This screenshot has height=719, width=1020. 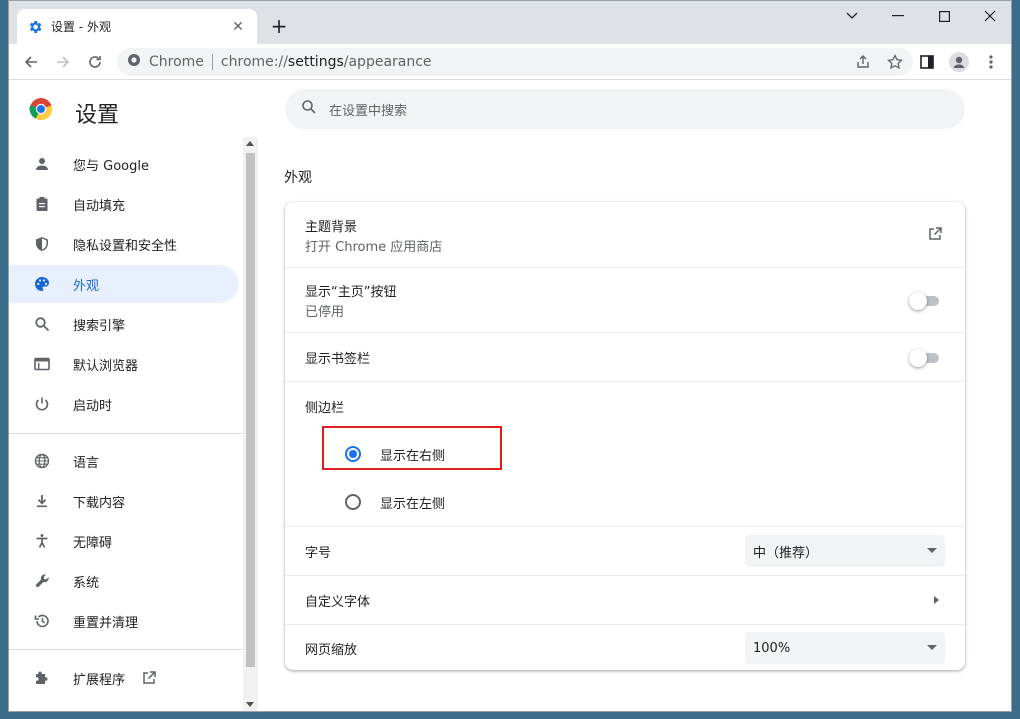 What do you see at coordinates (298, 178) in the screenshot?
I see `section-title: 外观` at bounding box center [298, 178].